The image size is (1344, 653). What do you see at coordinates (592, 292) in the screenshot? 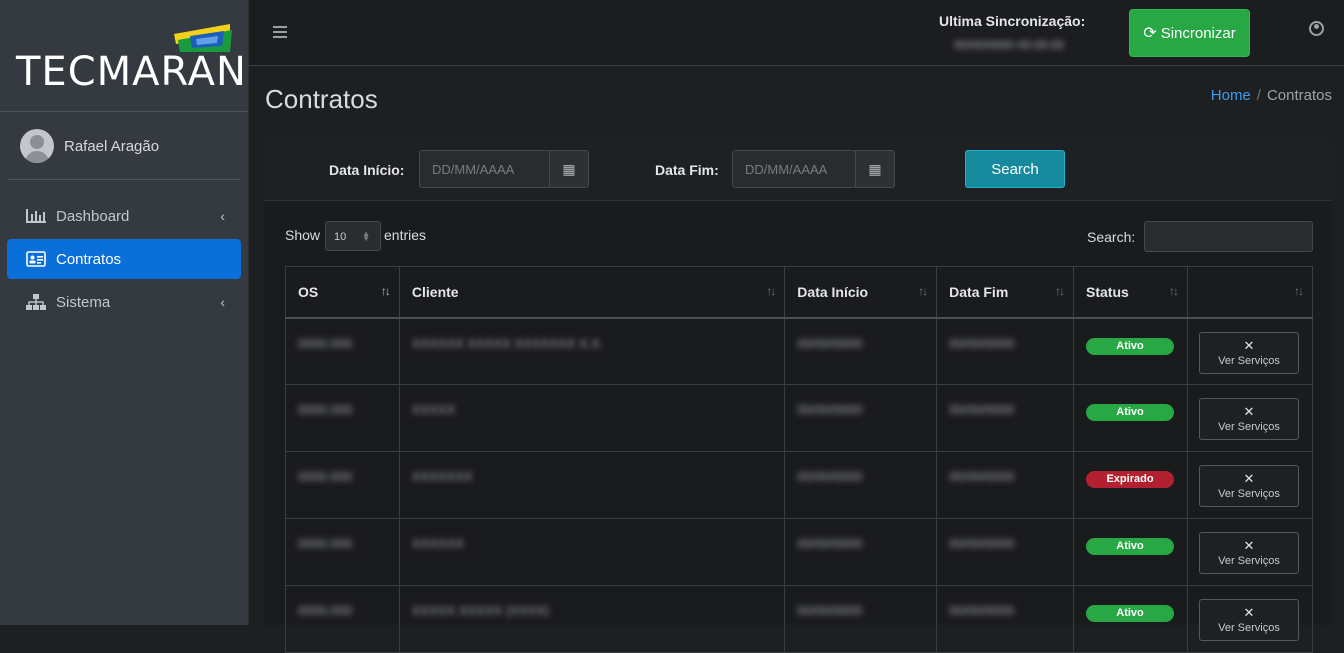
I see `column-header-cliente: Cliente ↑↓` at bounding box center [592, 292].